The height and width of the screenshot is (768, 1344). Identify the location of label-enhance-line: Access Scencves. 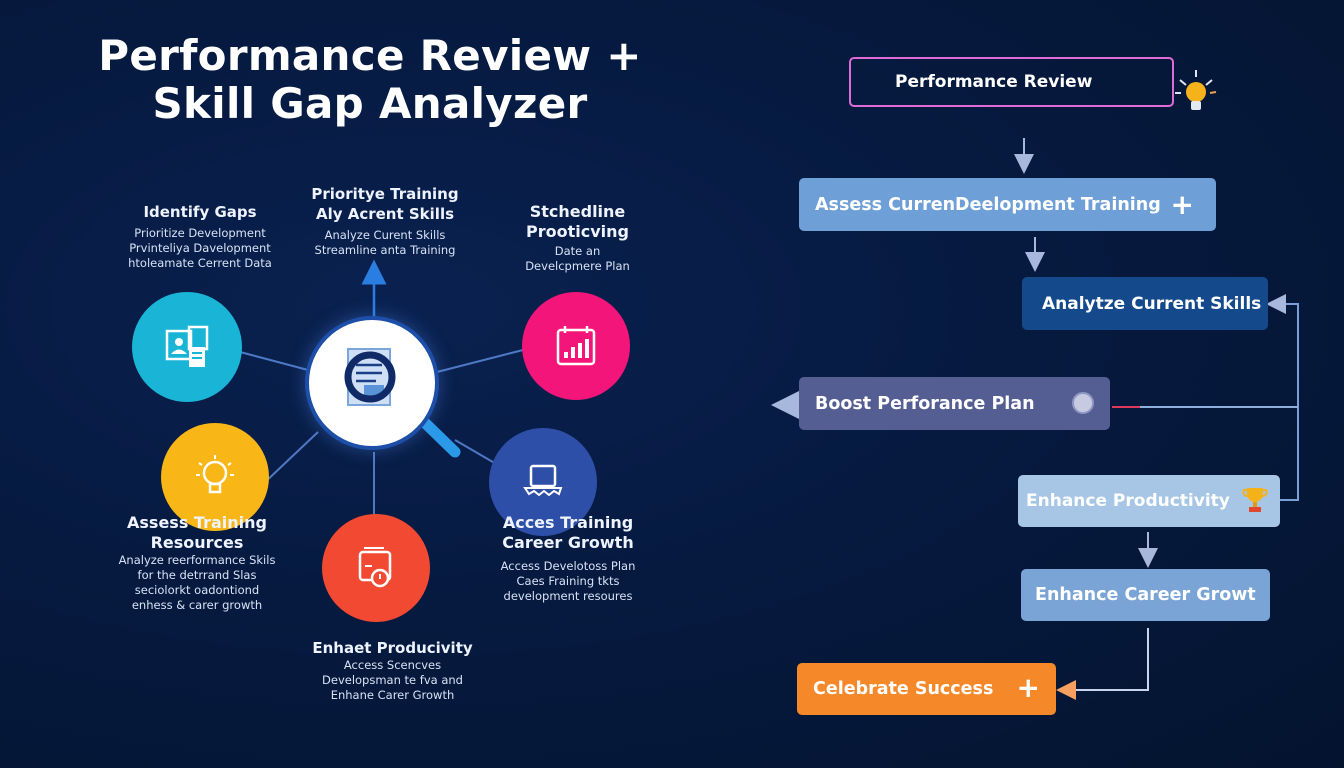
(392, 665).